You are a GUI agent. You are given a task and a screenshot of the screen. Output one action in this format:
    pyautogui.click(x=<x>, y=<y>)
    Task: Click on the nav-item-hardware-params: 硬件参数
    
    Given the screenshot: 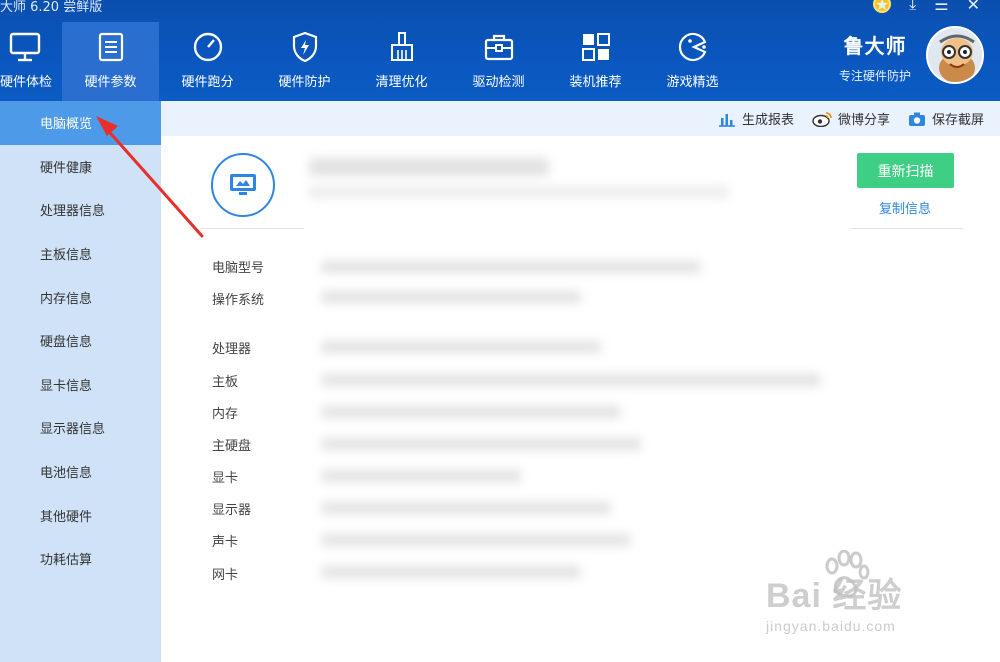 What is the action you would take?
    pyautogui.click(x=110, y=61)
    